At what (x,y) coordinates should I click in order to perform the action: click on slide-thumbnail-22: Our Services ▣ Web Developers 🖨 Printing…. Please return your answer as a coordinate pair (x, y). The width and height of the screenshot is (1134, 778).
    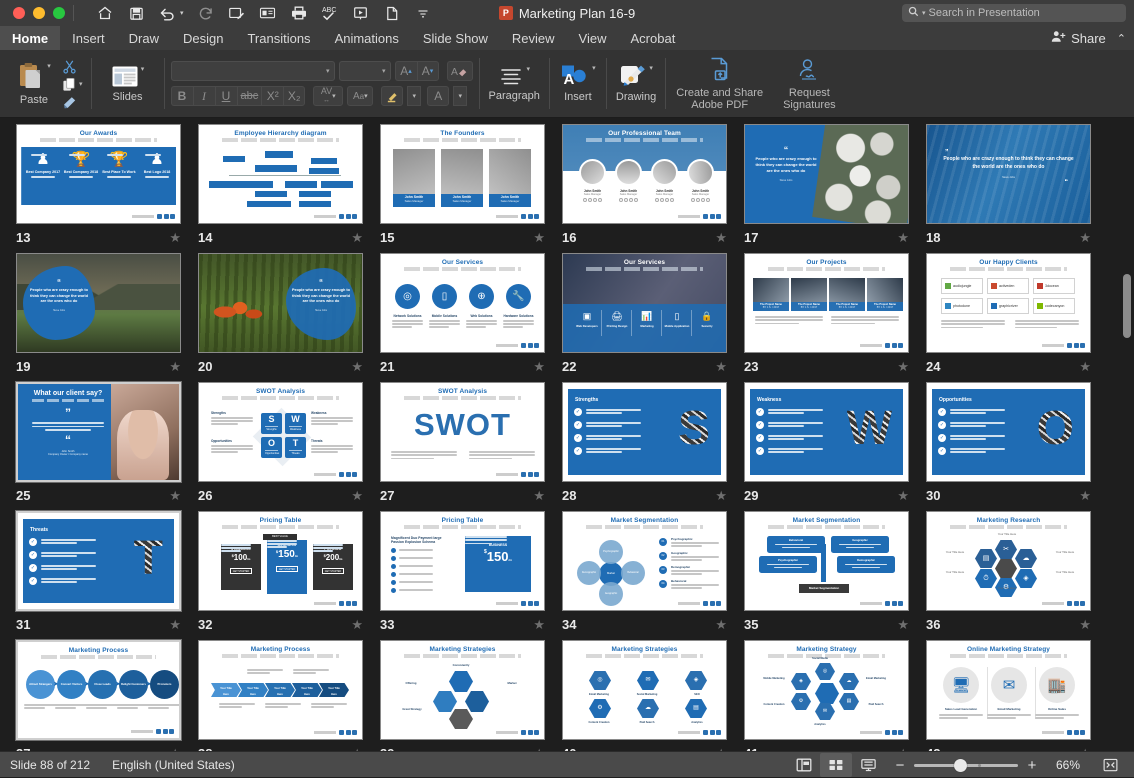
    Looking at the image, I should click on (645, 317).